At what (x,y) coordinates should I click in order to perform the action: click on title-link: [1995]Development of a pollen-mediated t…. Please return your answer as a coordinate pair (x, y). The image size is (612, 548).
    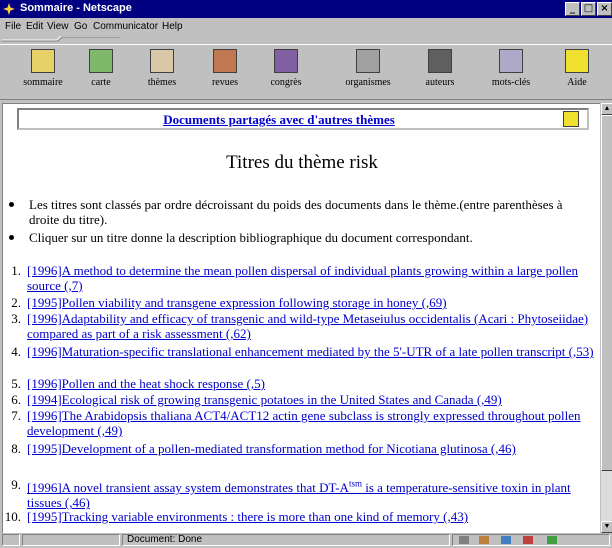
    Looking at the image, I should click on (271, 448).